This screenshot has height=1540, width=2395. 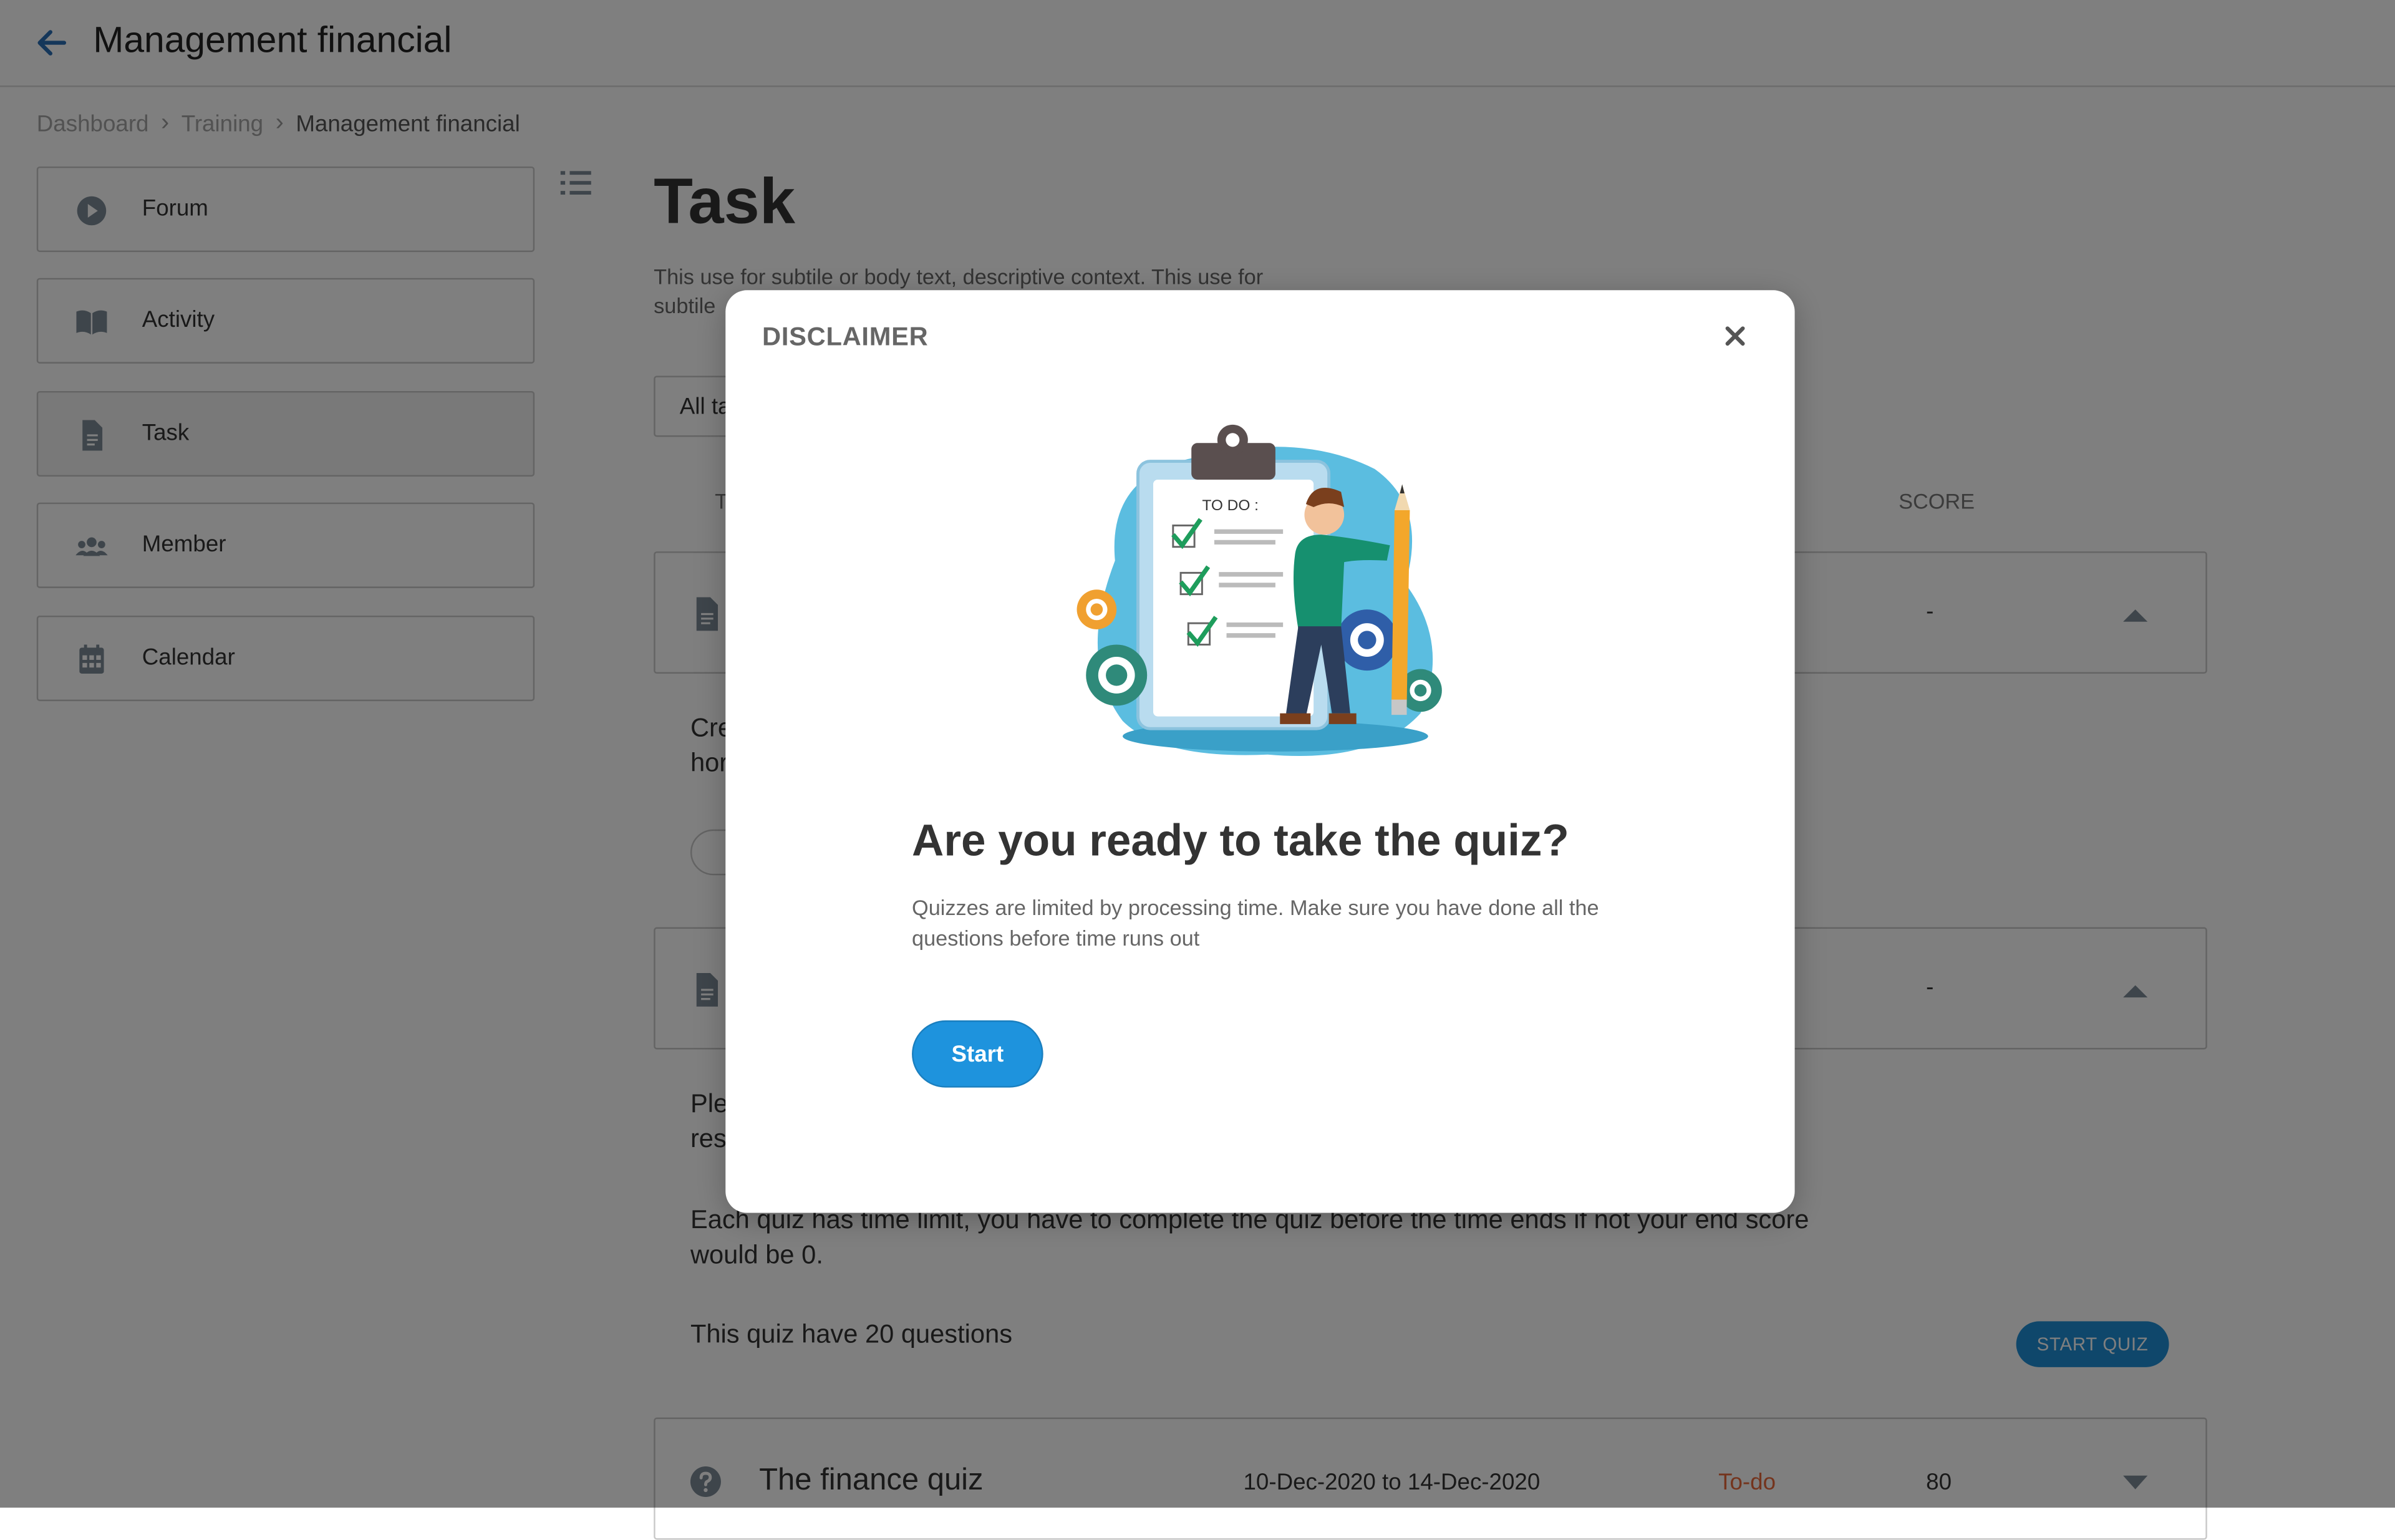 I want to click on start-button: Start, so click(x=977, y=1054).